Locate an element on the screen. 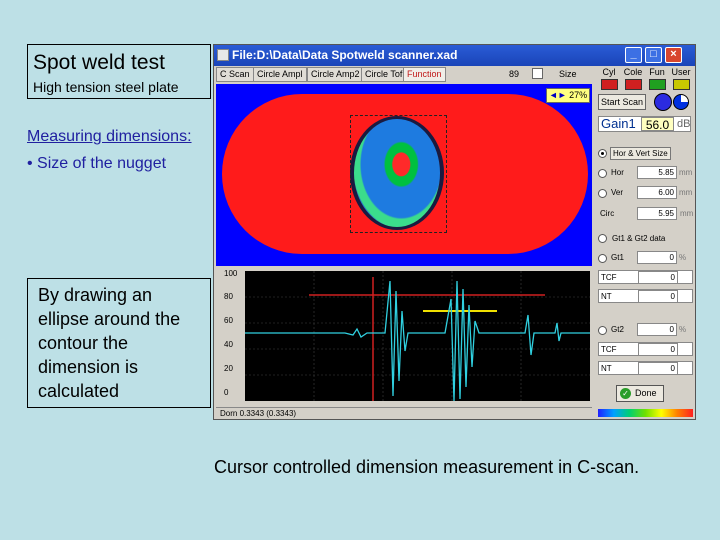  gt2-nt-value: 0 is located at coordinates (658, 368).